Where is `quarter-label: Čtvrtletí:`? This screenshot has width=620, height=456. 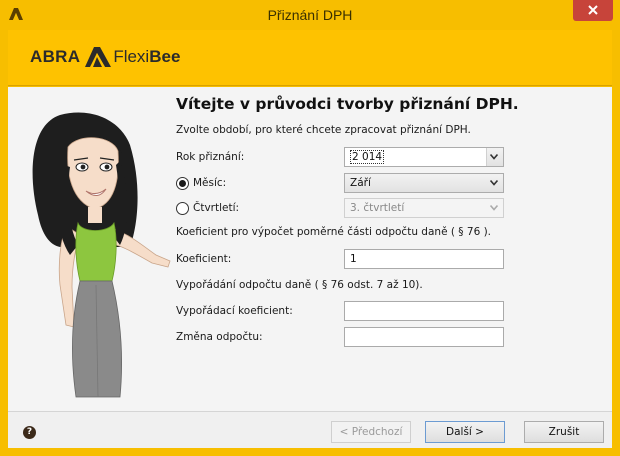 quarter-label: Čtvrtletí: is located at coordinates (216, 208).